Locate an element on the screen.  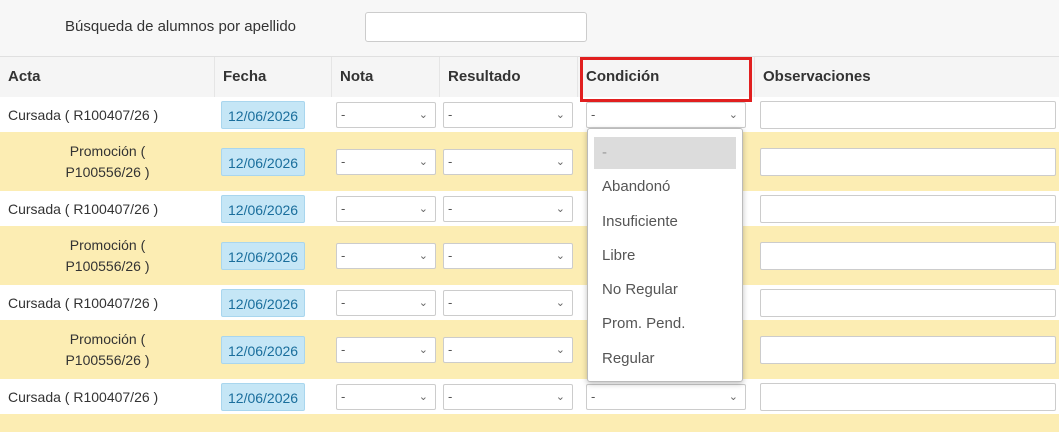
search-input is located at coordinates (476, 27).